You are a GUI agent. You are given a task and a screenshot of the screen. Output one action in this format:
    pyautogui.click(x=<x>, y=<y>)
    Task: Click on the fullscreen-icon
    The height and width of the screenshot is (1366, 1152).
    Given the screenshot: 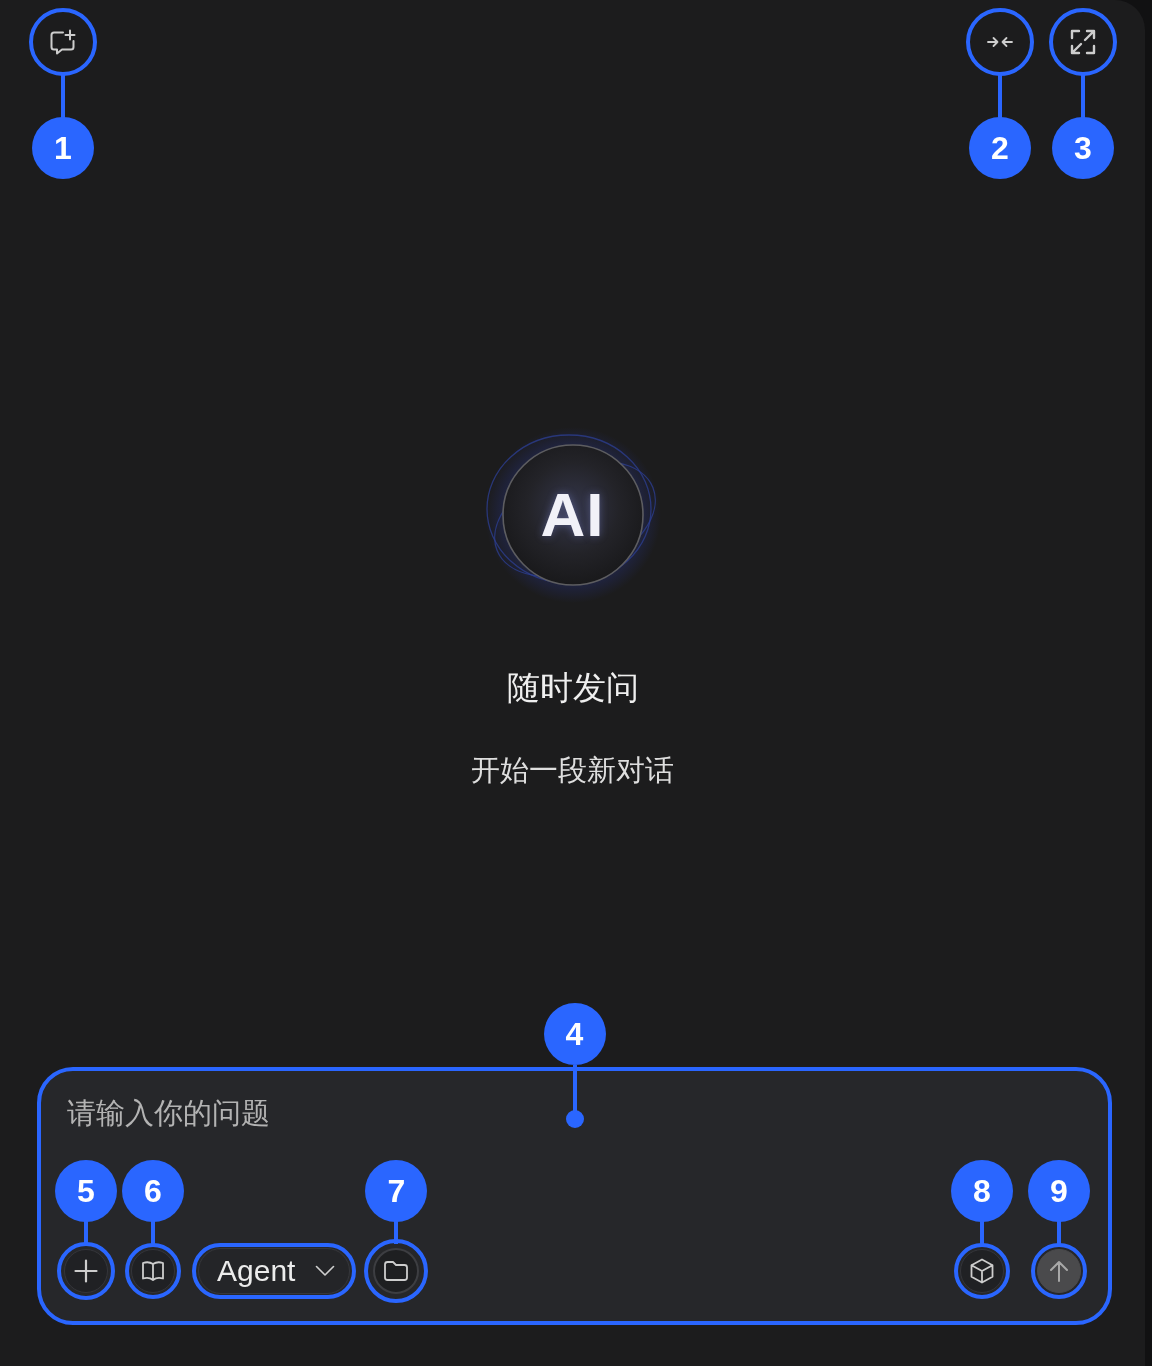 What is the action you would take?
    pyautogui.click(x=1083, y=42)
    